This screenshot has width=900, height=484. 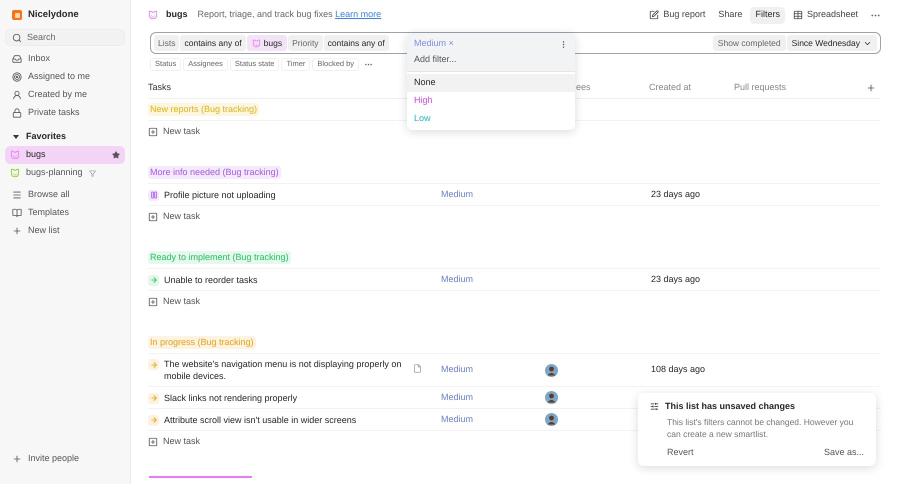 I want to click on task-title: Profile picture not uploading, so click(x=284, y=194).